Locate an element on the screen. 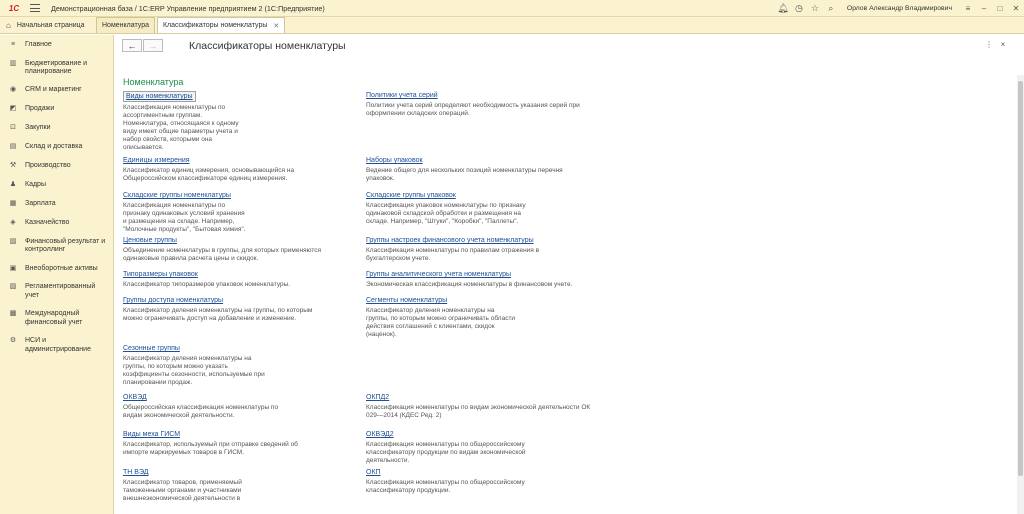  forward-button: → is located at coordinates (153, 45).